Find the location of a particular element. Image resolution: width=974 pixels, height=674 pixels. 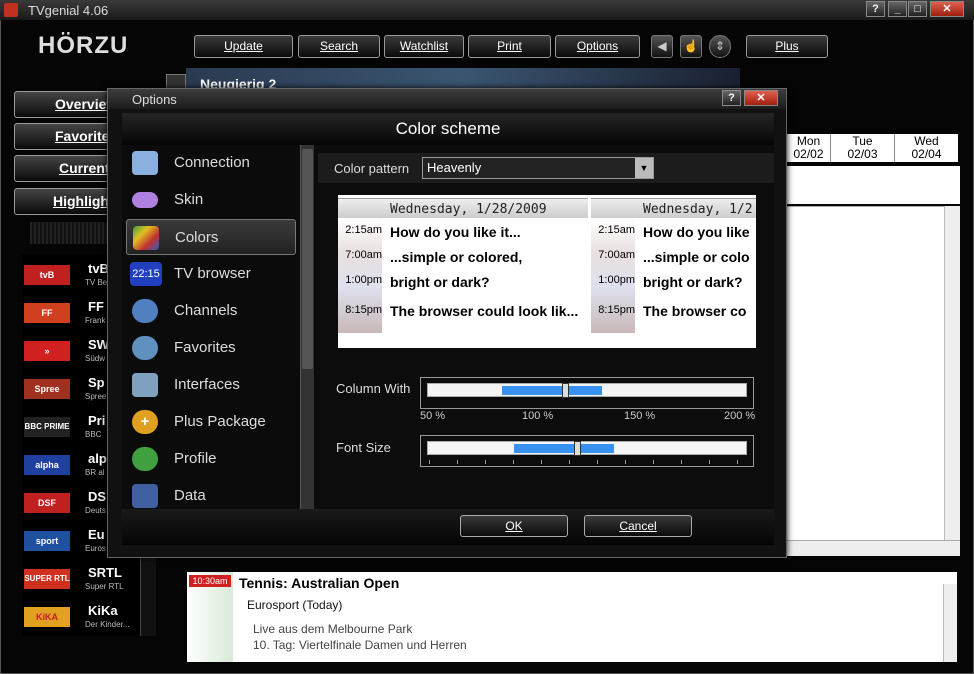

options-button: Options is located at coordinates (597, 46).